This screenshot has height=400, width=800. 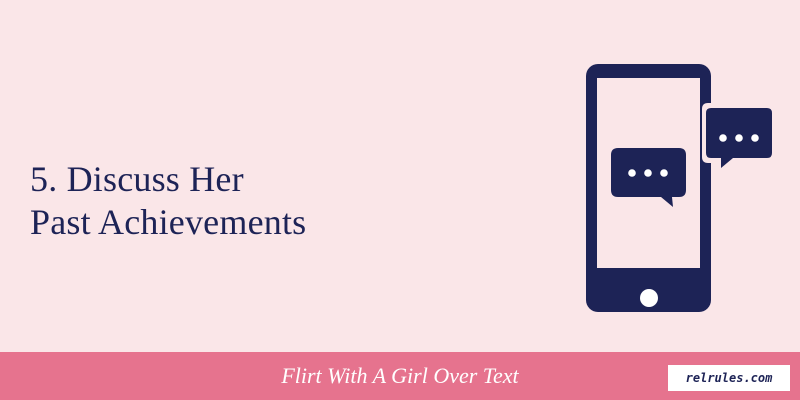 What do you see at coordinates (137, 179) in the screenshot?
I see `page-title-line-1: 5. Discuss Her` at bounding box center [137, 179].